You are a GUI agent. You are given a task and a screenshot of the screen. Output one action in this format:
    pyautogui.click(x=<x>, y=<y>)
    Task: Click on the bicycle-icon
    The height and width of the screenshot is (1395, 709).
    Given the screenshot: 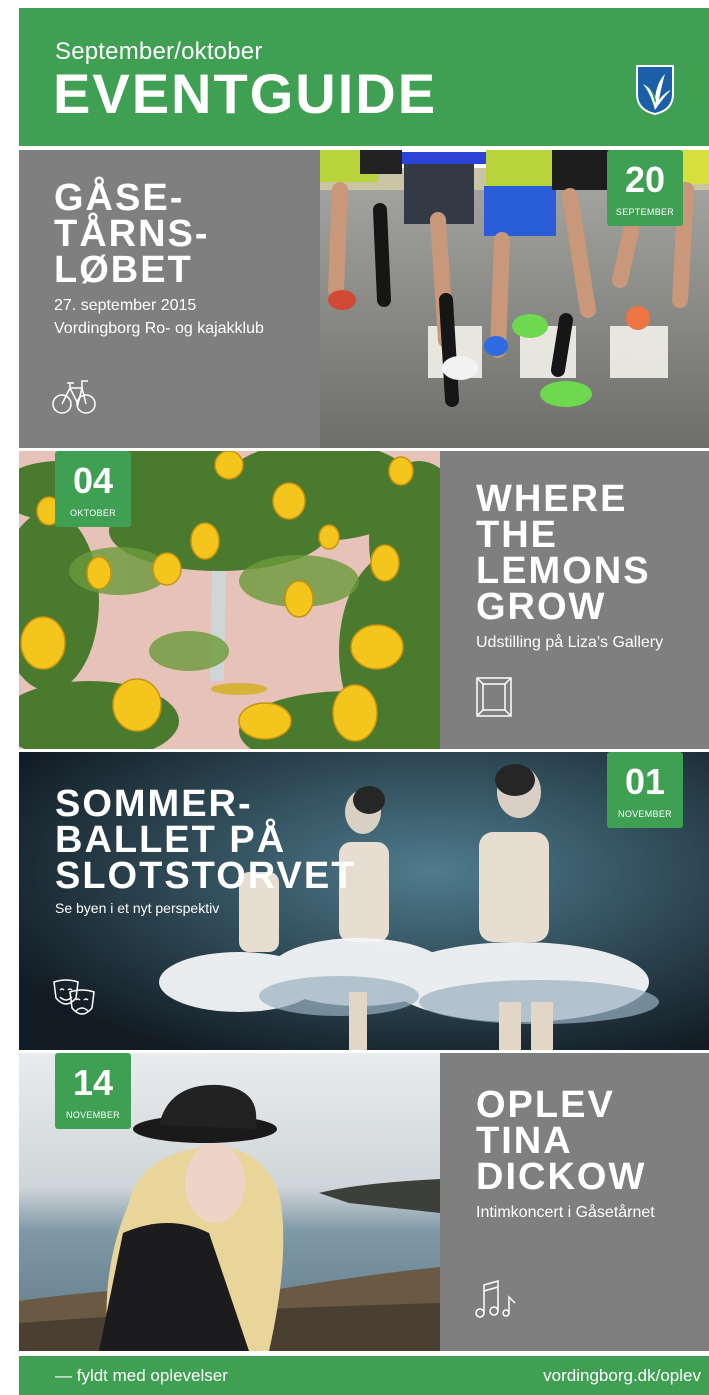 What is the action you would take?
    pyautogui.click(x=74, y=397)
    